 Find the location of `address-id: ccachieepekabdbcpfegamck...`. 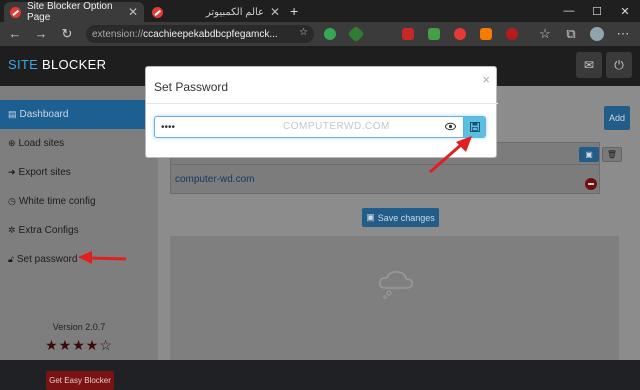

address-id: ccachieepekabdbcpfegamck... is located at coordinates (210, 34).